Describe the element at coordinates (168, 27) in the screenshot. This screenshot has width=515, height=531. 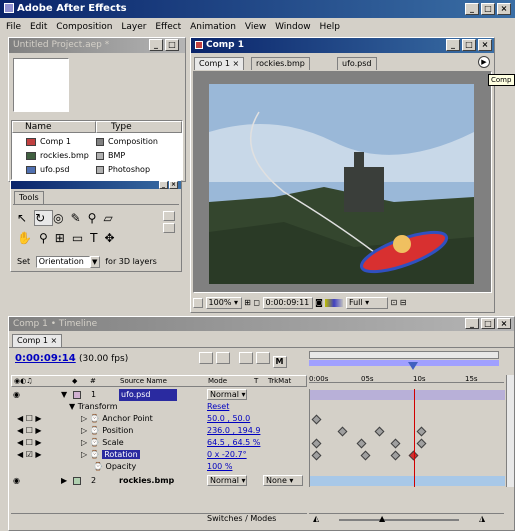
I see `menu-effect: Effect` at that location.